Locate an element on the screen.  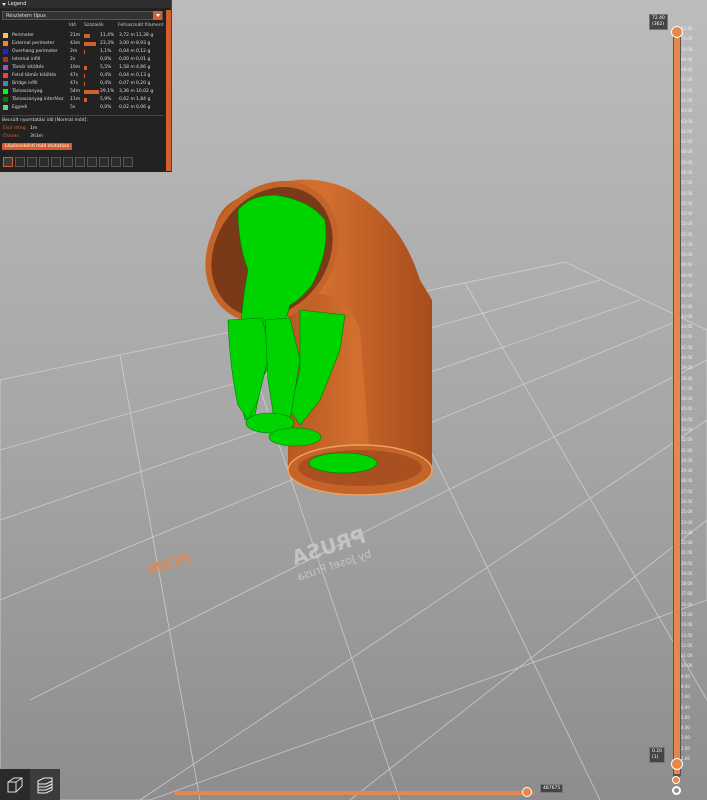
layer-tick-label: 36.00 is located at coordinates (687, 399).